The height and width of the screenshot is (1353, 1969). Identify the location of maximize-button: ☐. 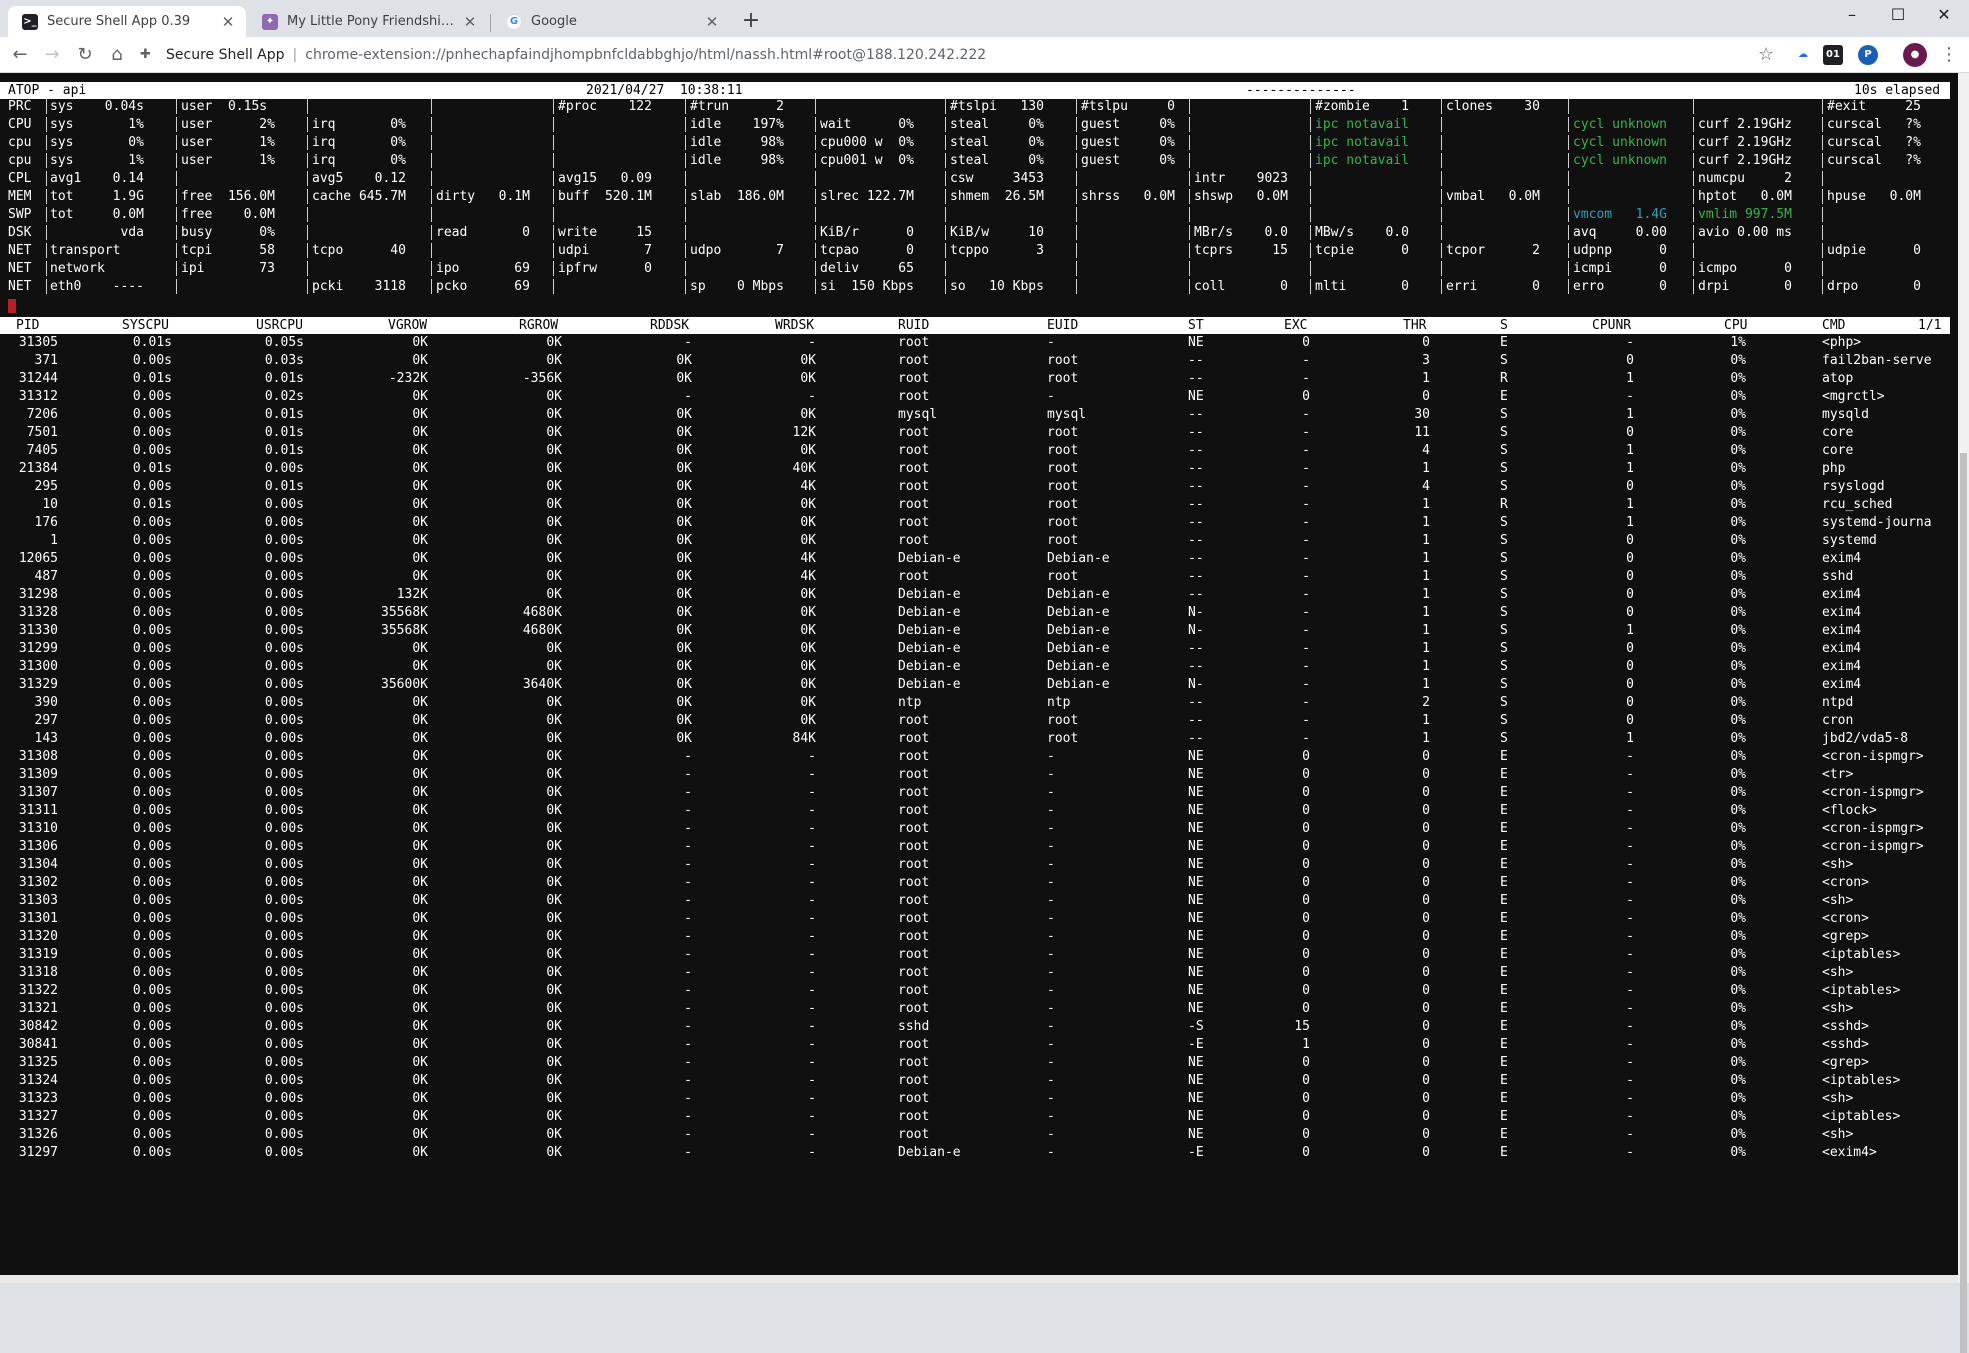
(1898, 15).